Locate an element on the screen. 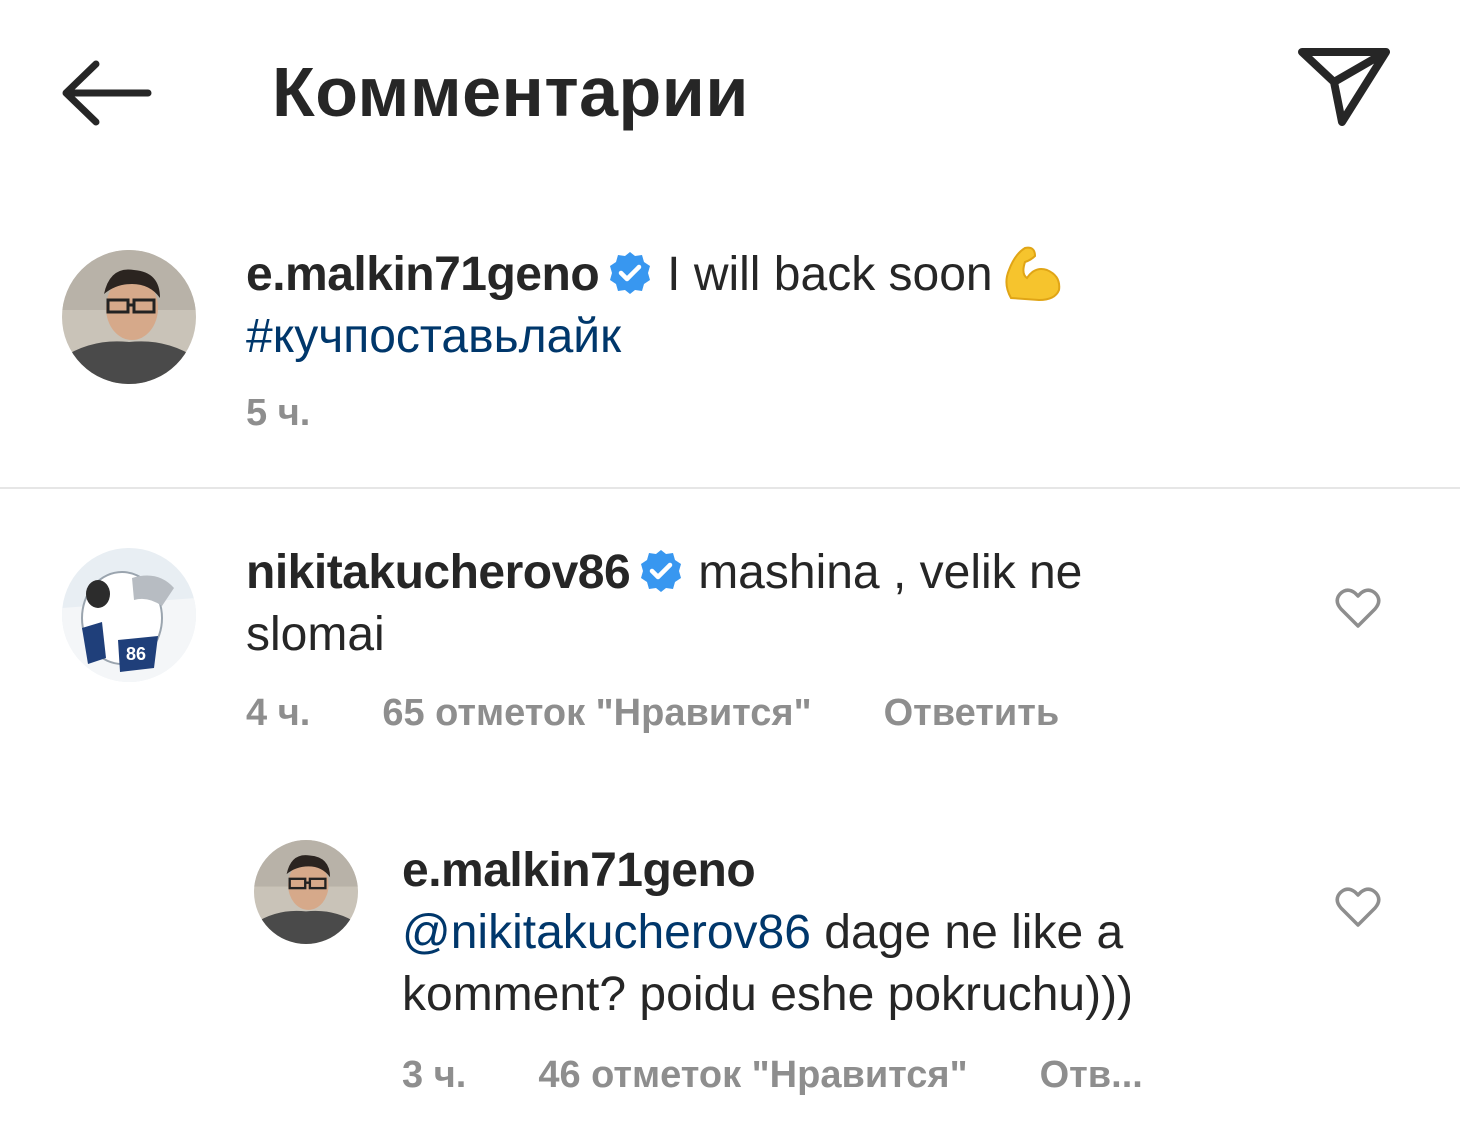 This screenshot has width=1460, height=1138. svg-text: 86 is located at coordinates (136, 654).